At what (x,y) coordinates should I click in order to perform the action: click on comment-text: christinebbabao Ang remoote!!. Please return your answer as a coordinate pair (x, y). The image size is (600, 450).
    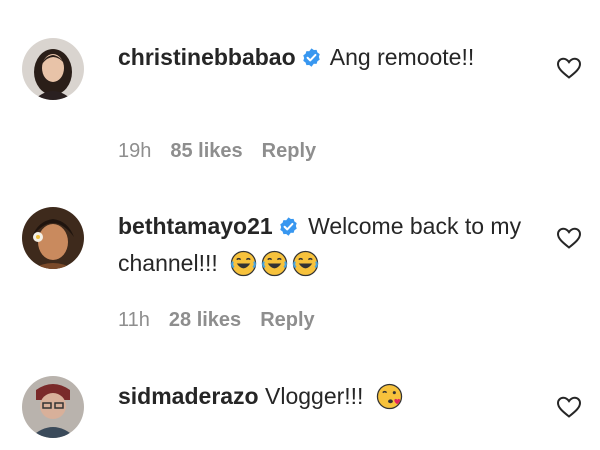
    Looking at the image, I should click on (323, 57).